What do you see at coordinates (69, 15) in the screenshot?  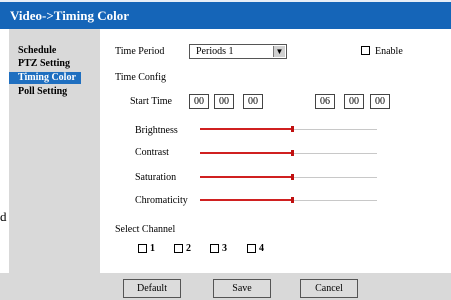 I see `window-title: Video->Timing Color` at bounding box center [69, 15].